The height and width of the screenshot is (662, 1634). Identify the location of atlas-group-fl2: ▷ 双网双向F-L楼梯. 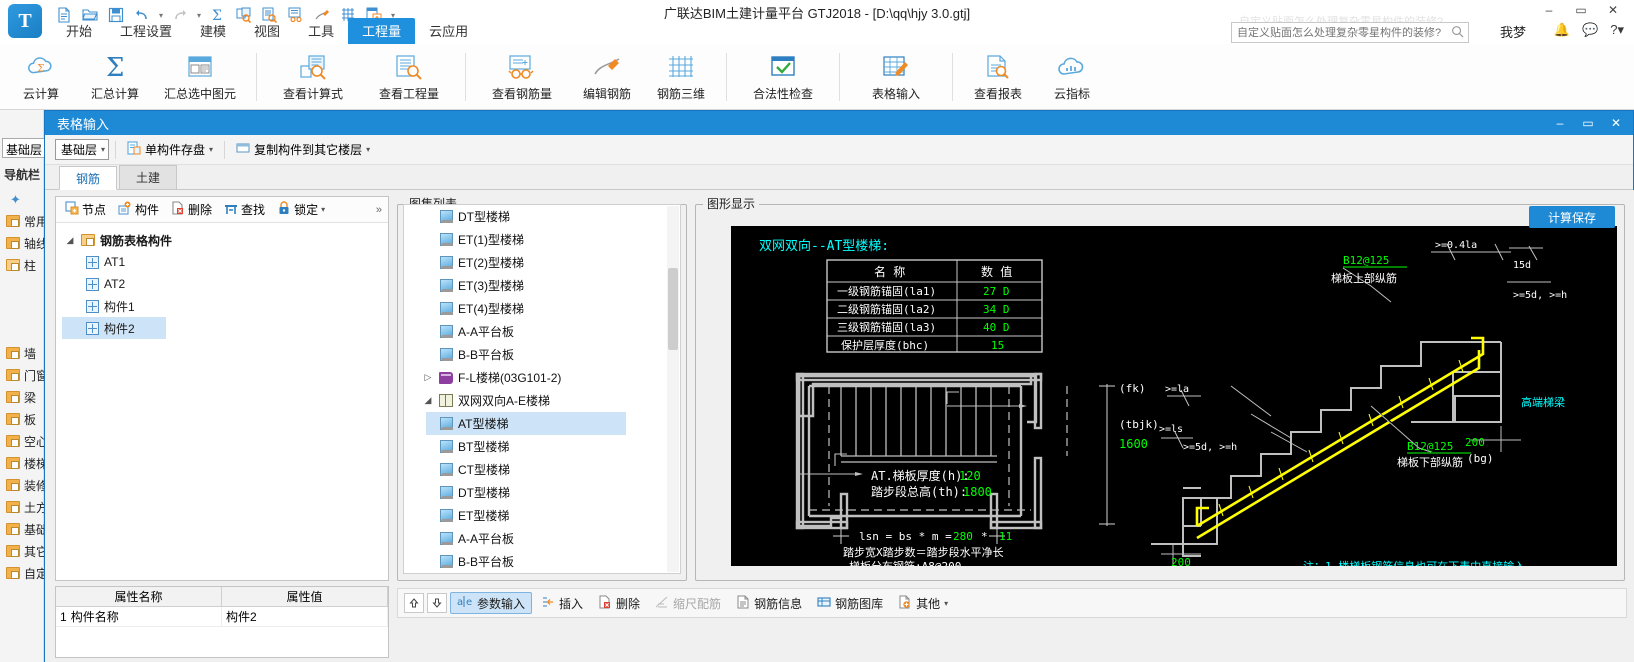
(542, 573).